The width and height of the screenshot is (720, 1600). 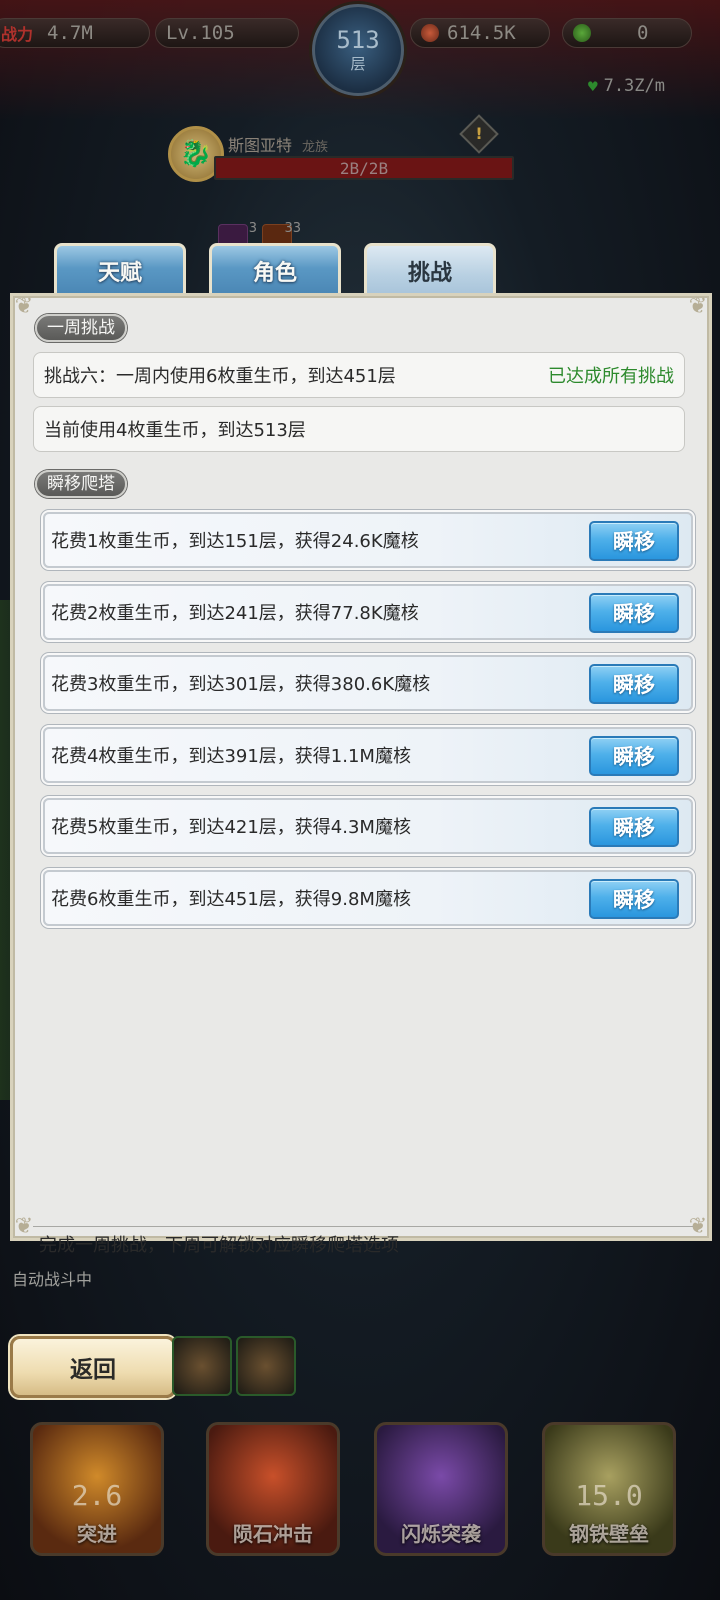 What do you see at coordinates (441, 1489) in the screenshot?
I see `skill-blink: 闪烁突袭` at bounding box center [441, 1489].